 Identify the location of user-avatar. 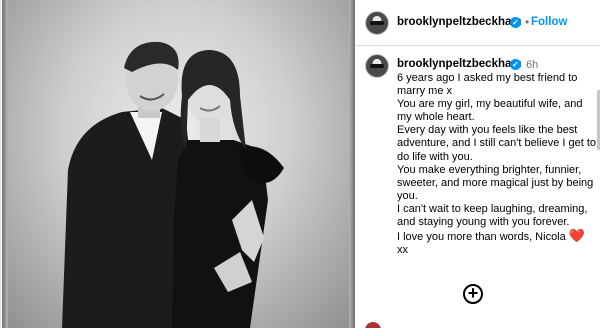
(377, 23).